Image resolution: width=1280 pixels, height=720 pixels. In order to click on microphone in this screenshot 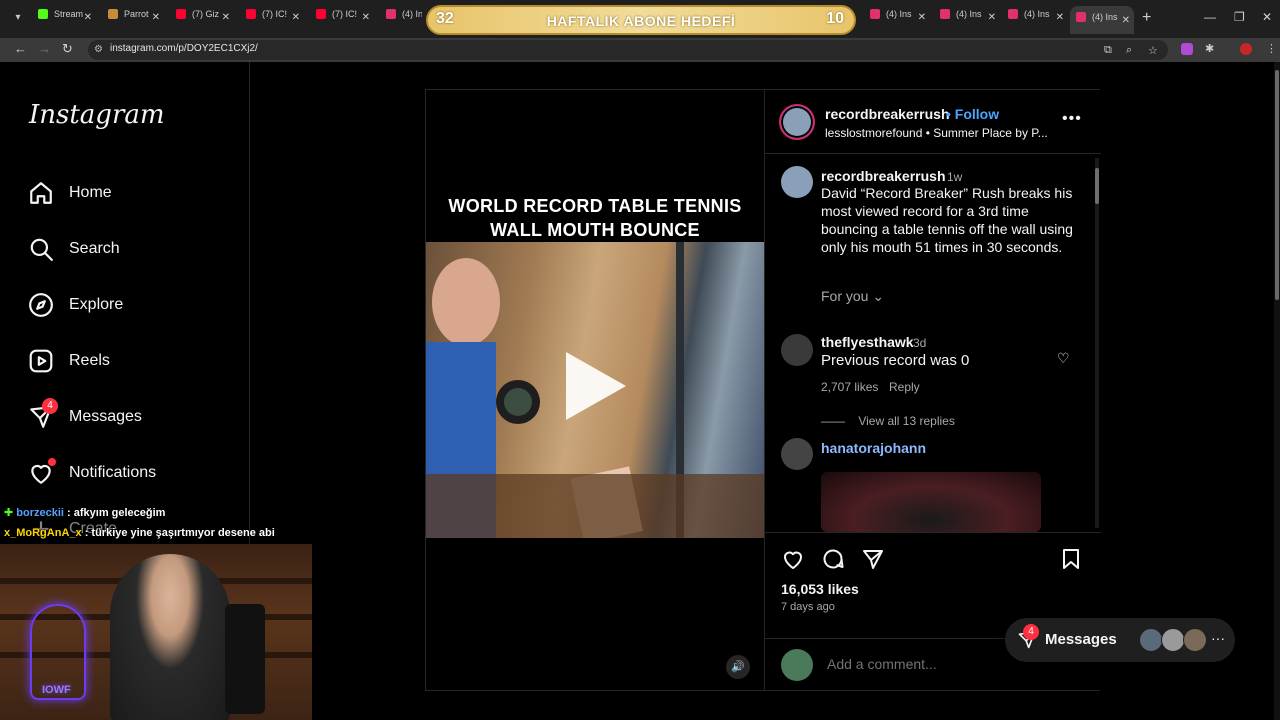, I will do `click(245, 659)`.